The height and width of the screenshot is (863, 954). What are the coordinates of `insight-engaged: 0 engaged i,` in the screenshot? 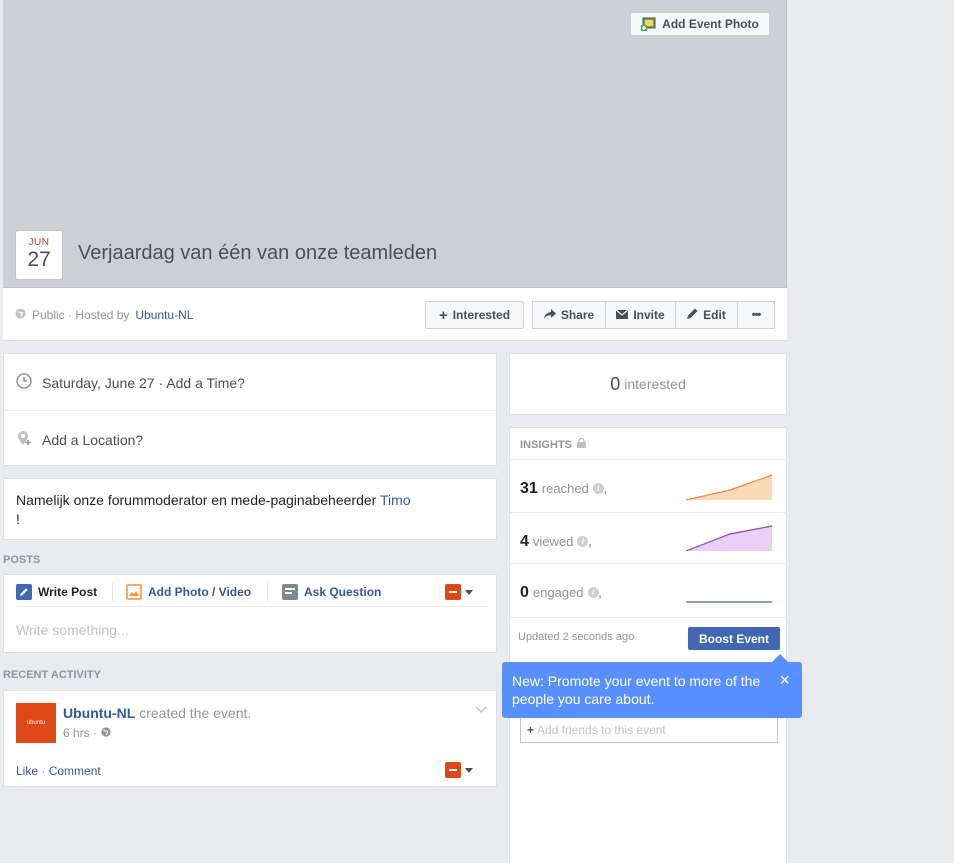 It's located at (561, 592).